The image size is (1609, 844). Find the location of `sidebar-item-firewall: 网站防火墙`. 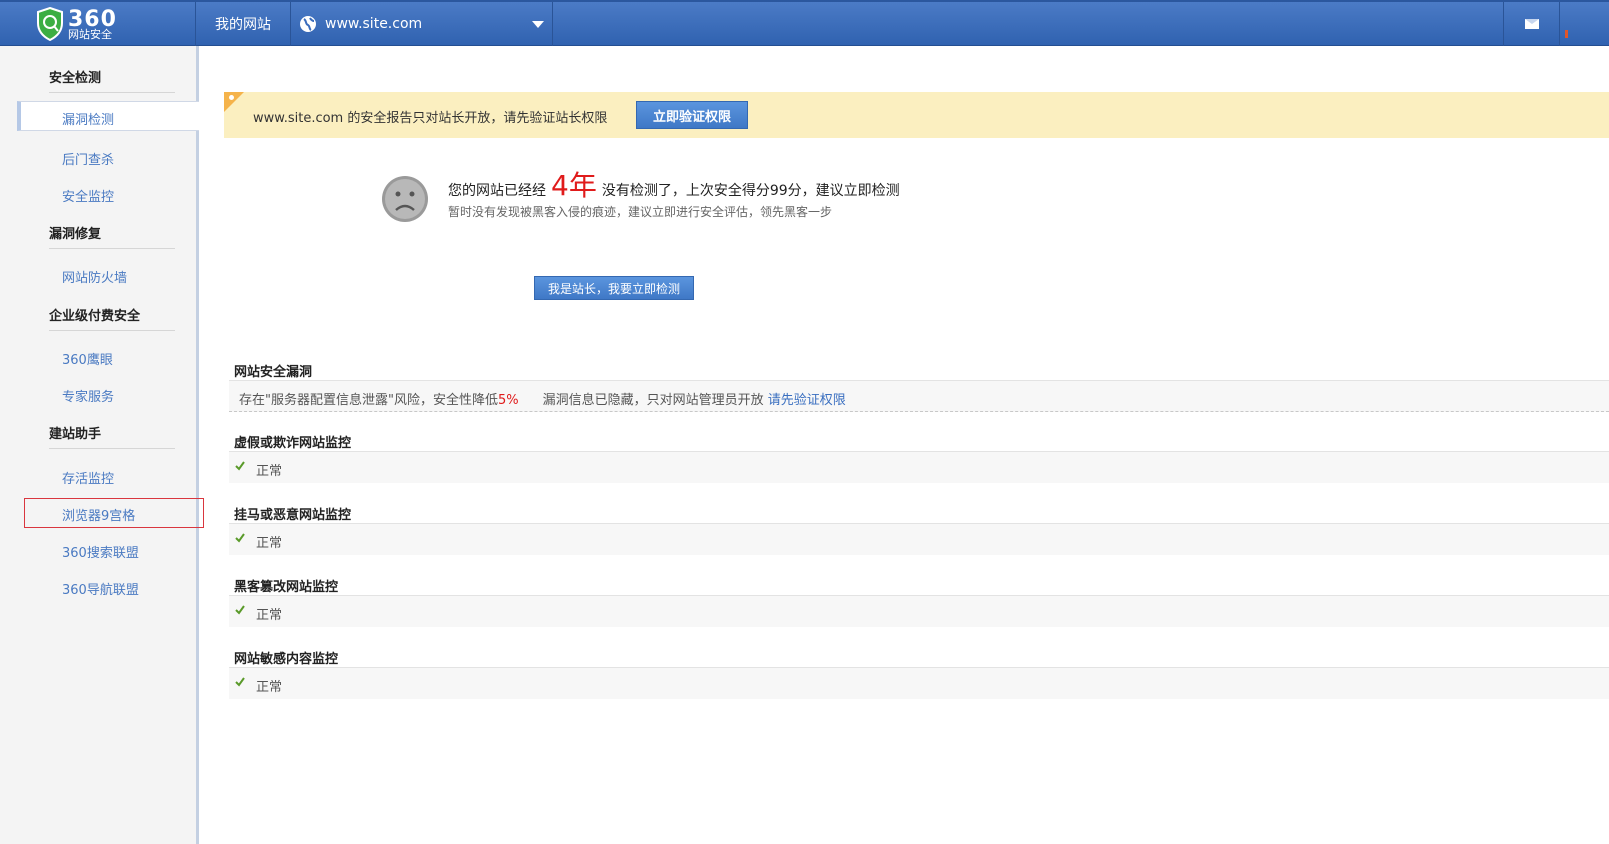

sidebar-item-firewall: 网站防火墙 is located at coordinates (94, 276).